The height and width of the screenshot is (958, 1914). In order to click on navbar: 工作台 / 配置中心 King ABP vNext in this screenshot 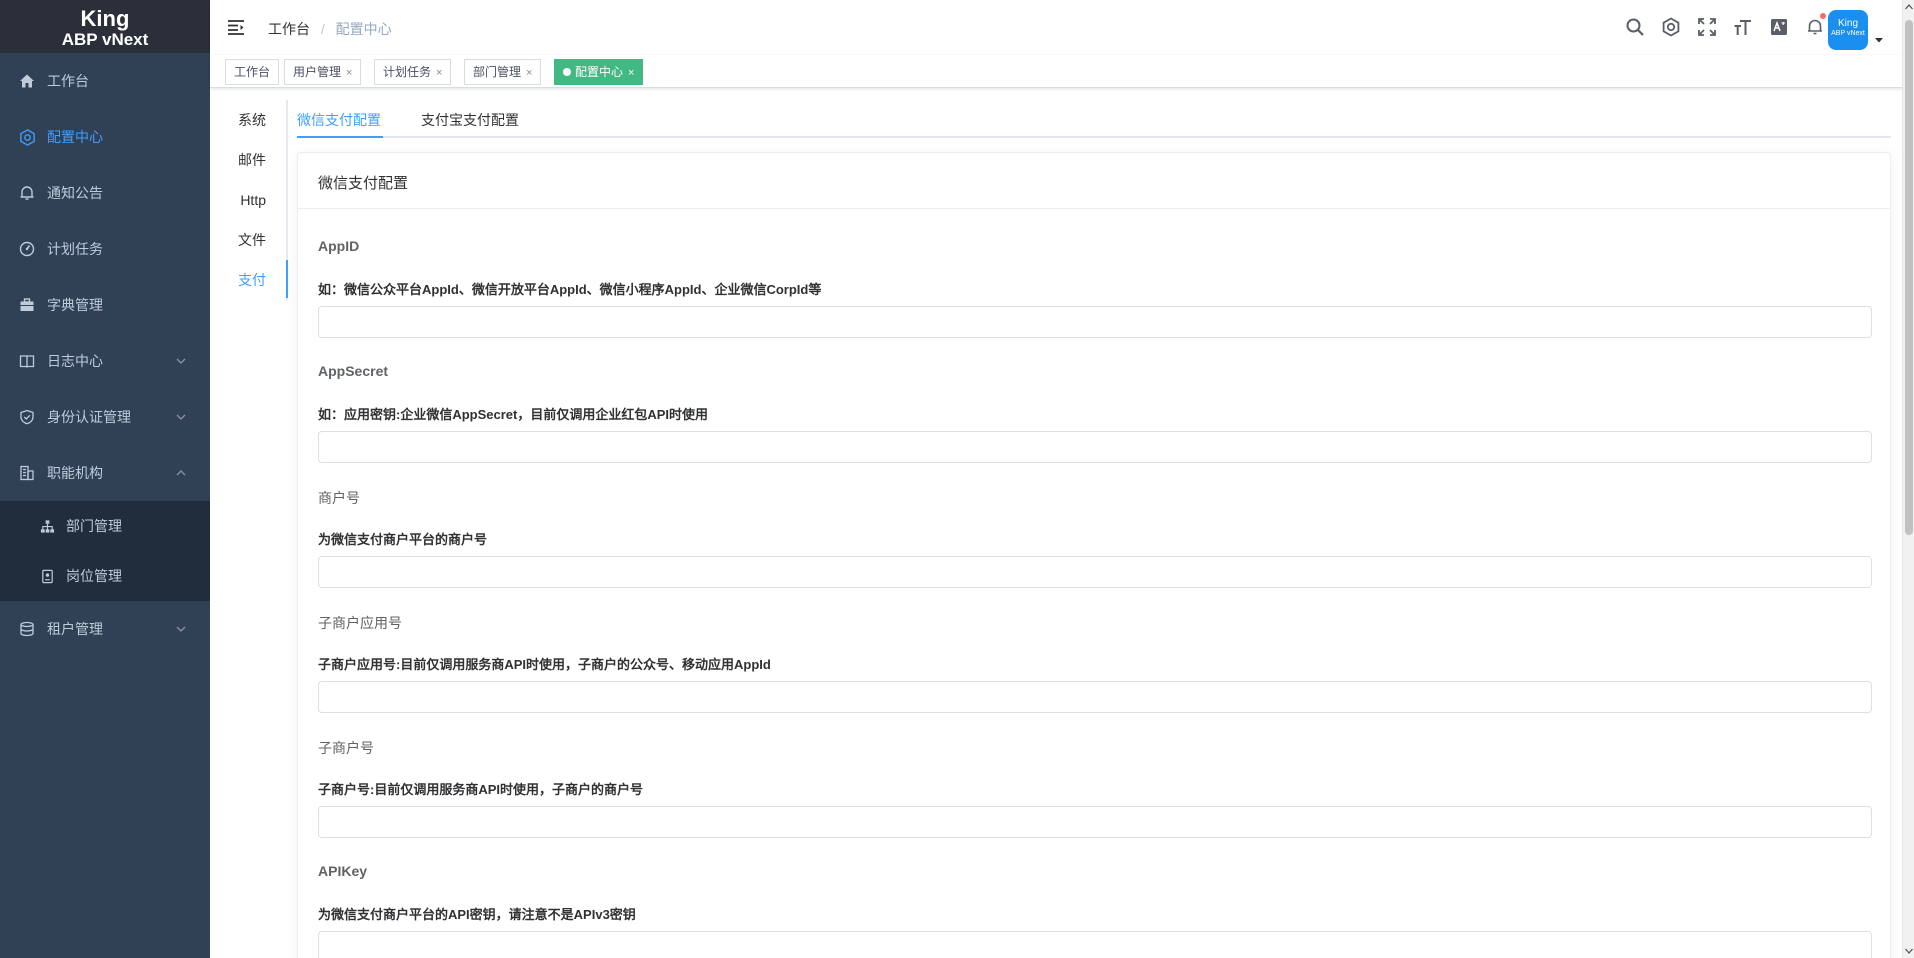, I will do `click(1057, 27)`.